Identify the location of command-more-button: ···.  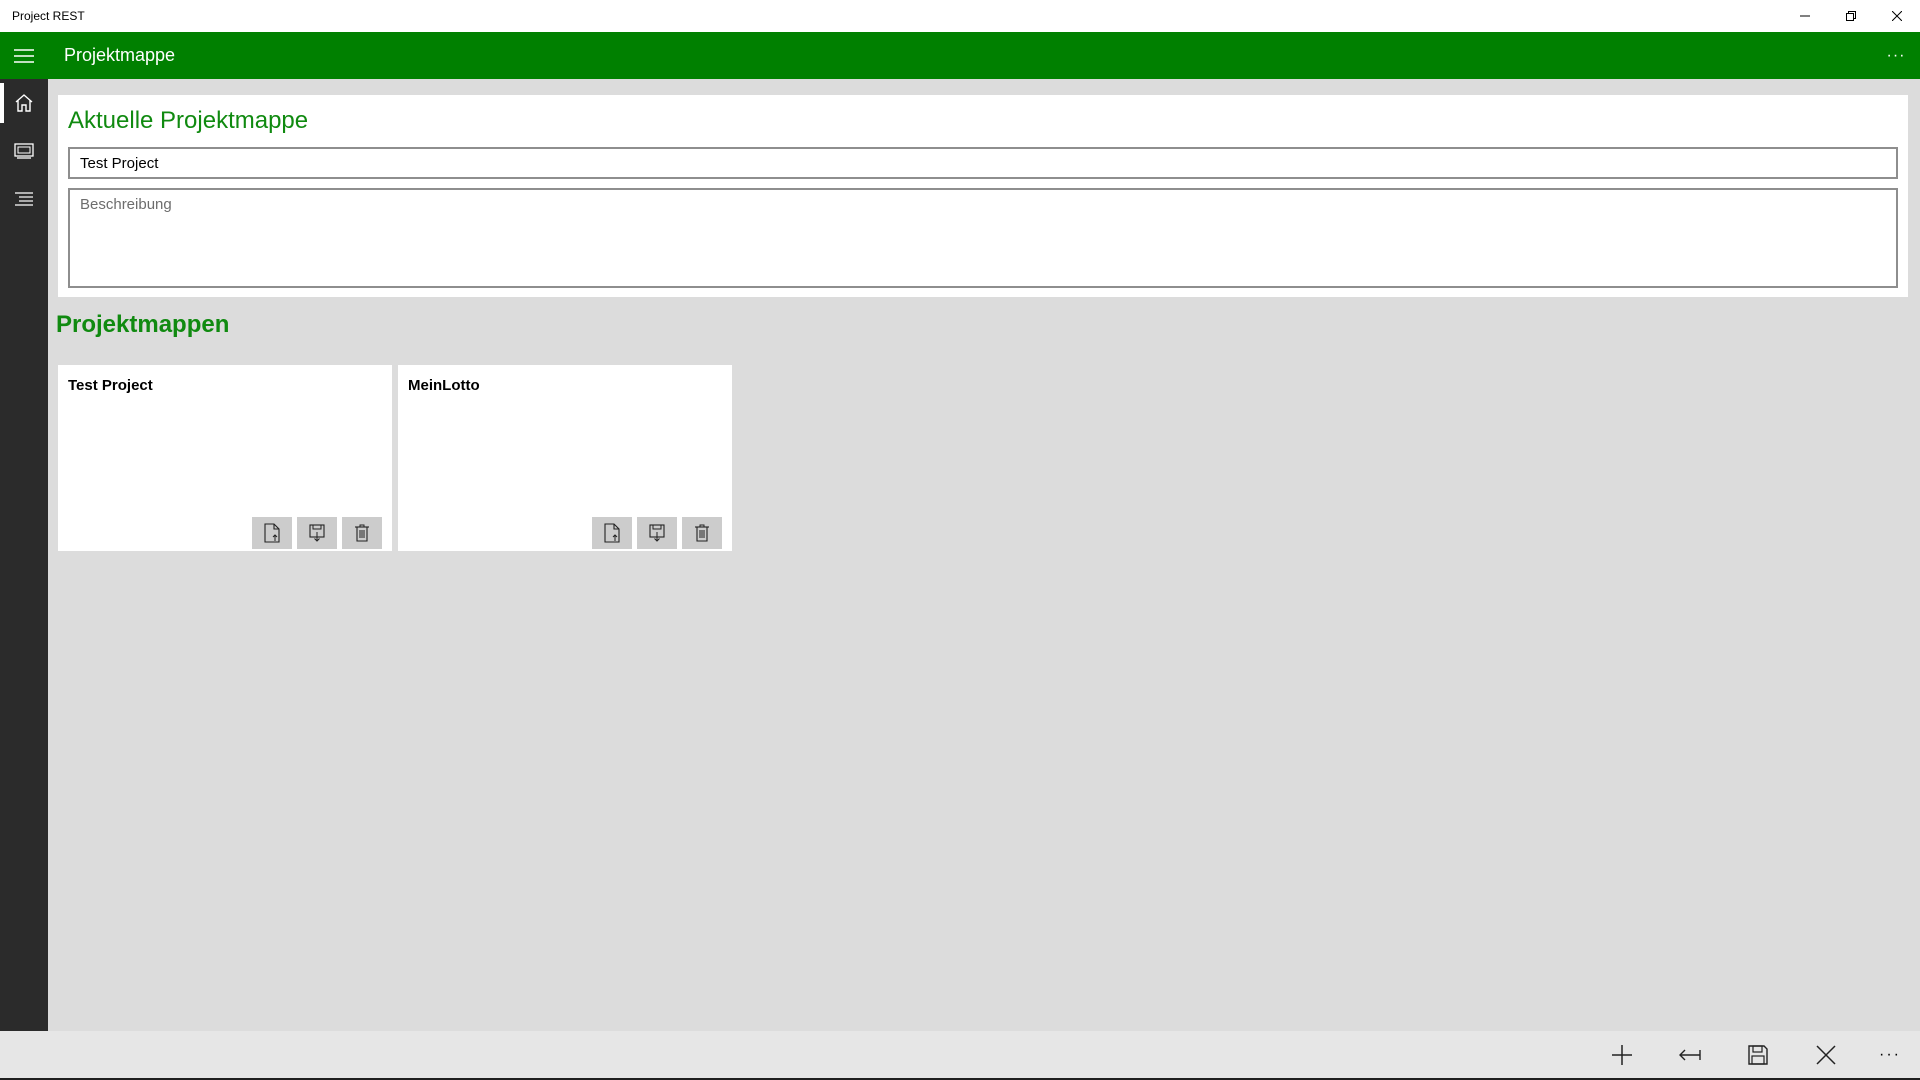
(1890, 1054).